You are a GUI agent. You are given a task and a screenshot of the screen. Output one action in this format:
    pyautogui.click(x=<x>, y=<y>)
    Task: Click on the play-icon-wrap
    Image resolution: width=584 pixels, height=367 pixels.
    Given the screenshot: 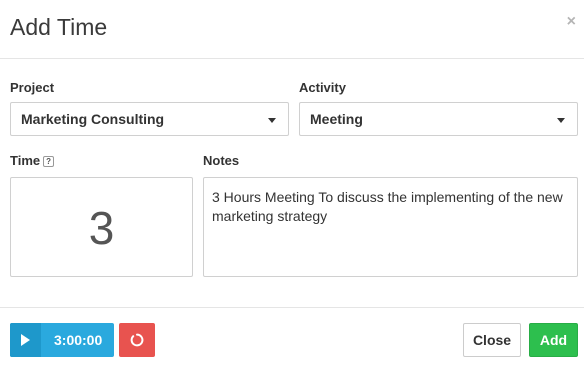 What is the action you would take?
    pyautogui.click(x=25, y=340)
    